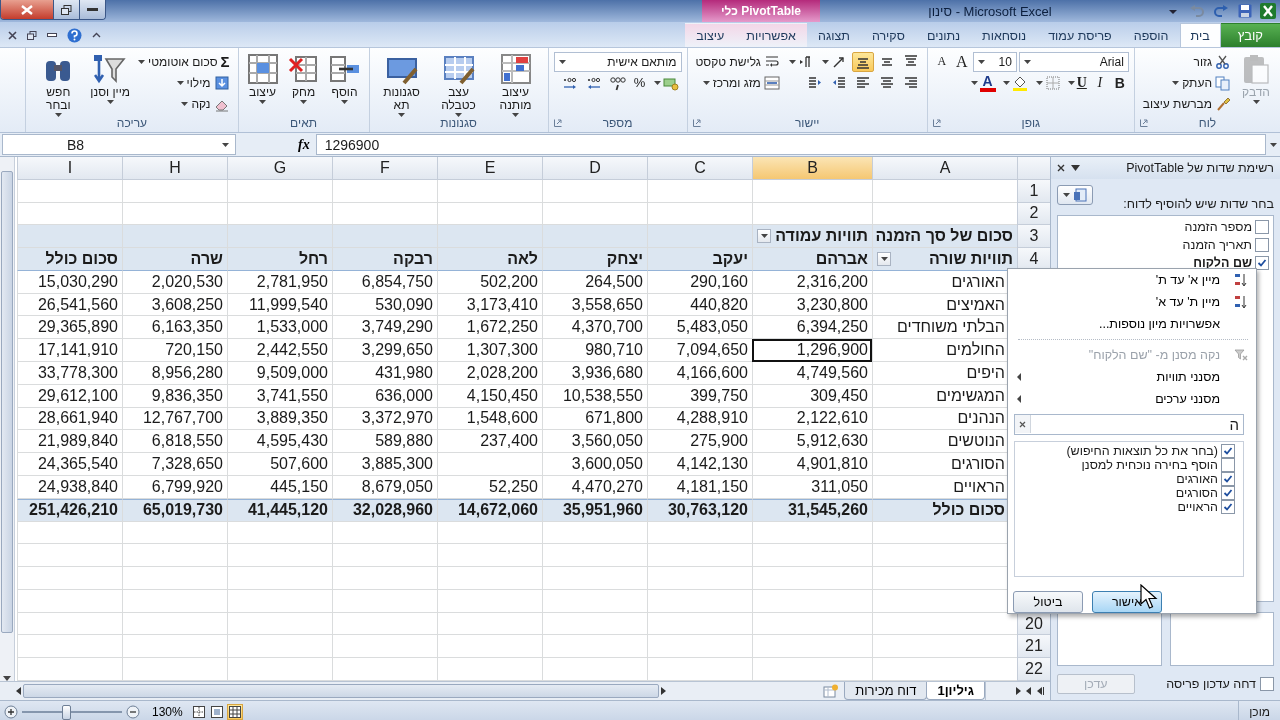 This screenshot has width=1280, height=720. Describe the element at coordinates (205, 103) in the screenshot. I see `ribbon-button: נקה` at that location.